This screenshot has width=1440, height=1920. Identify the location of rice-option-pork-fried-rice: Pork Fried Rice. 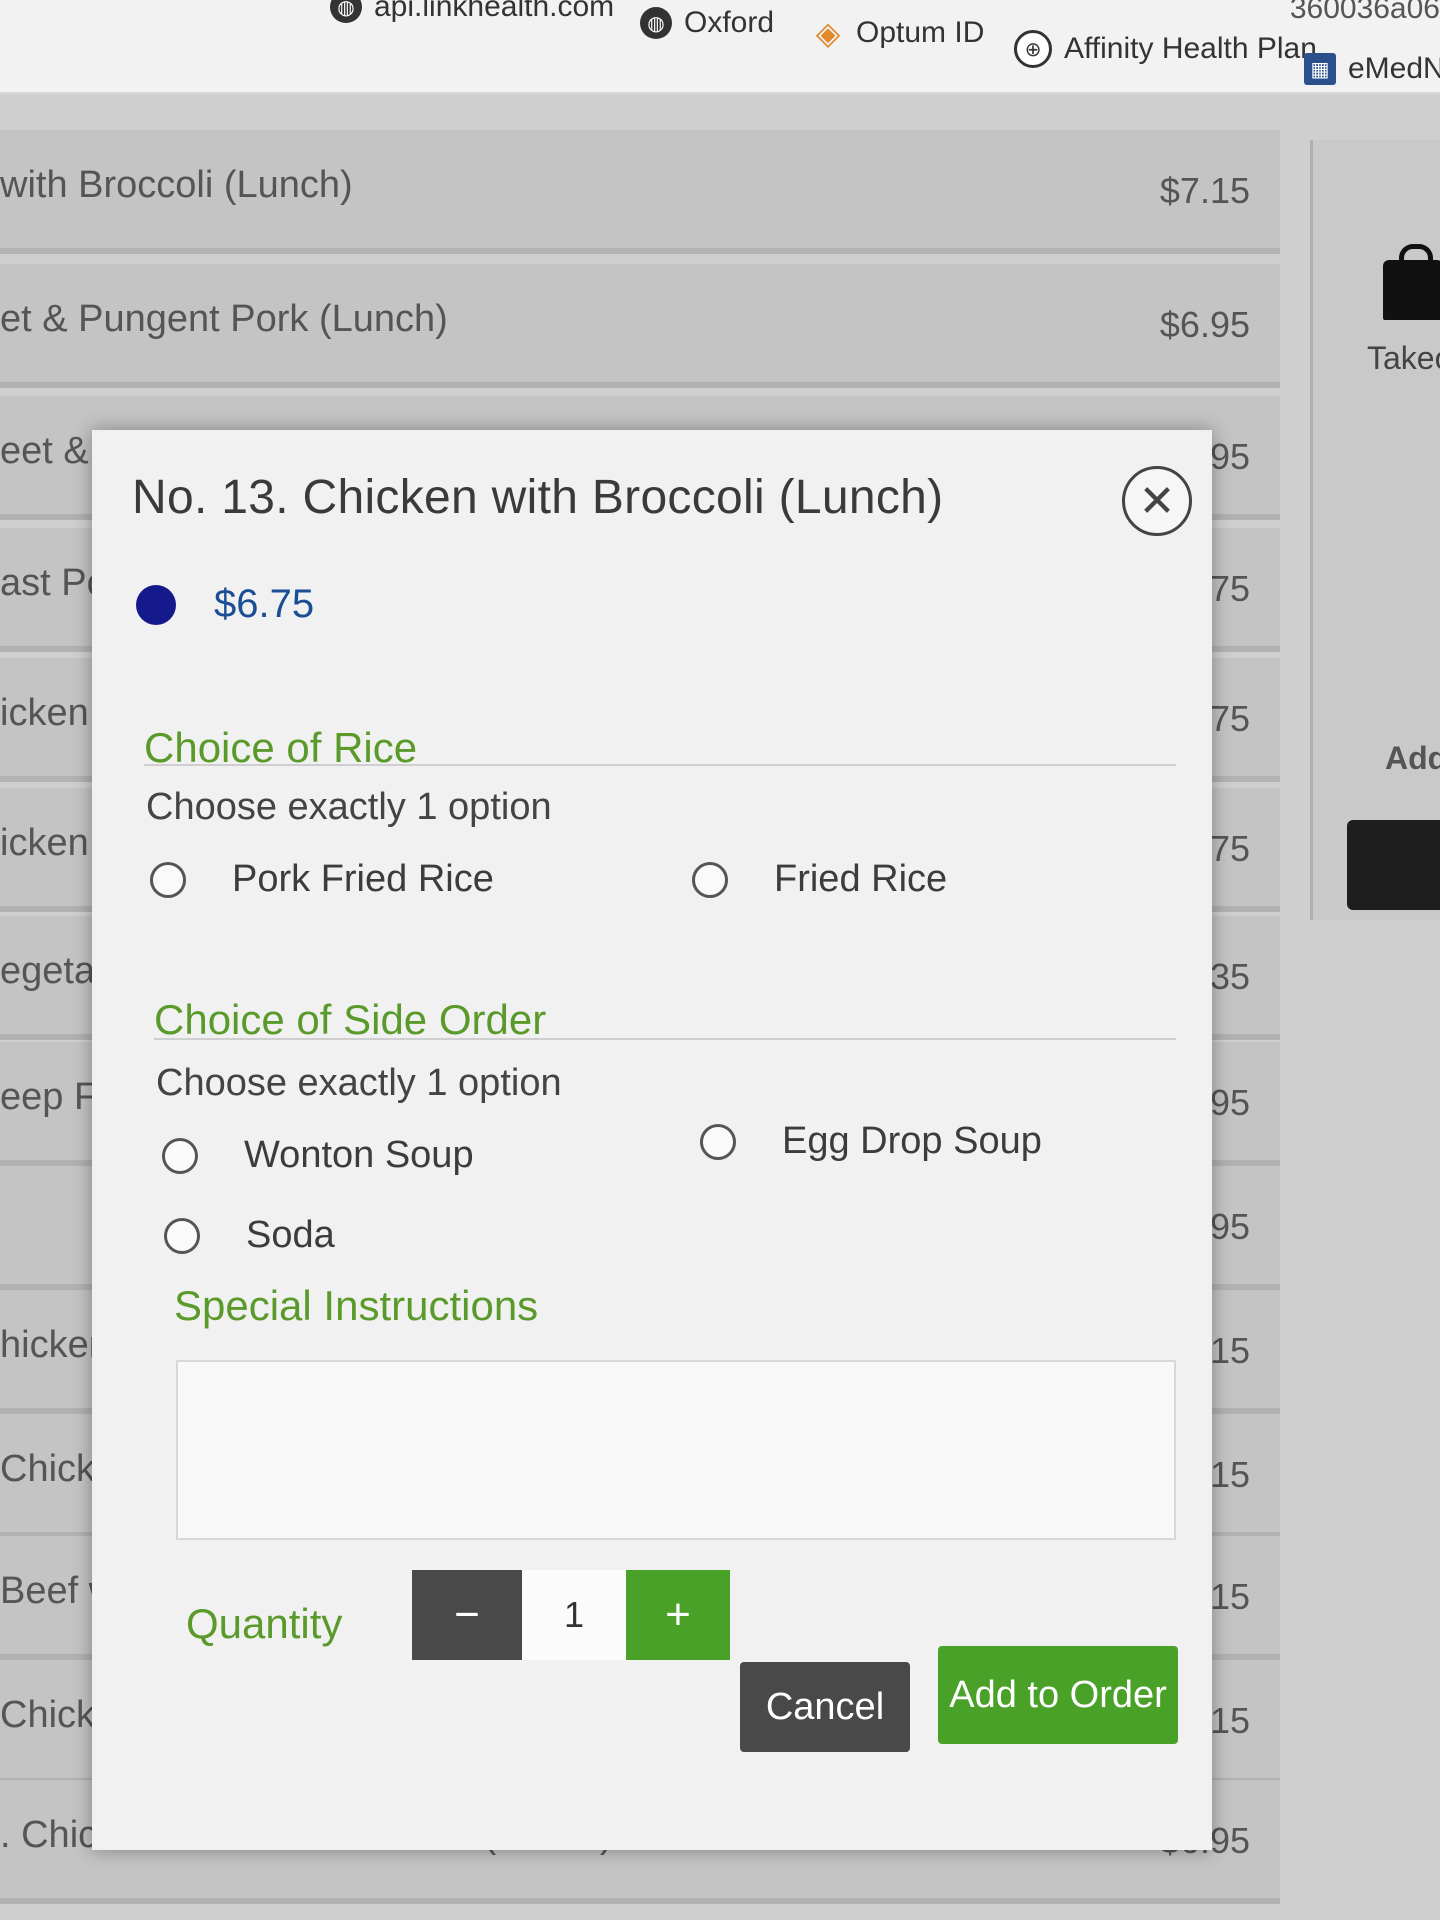
(322, 879).